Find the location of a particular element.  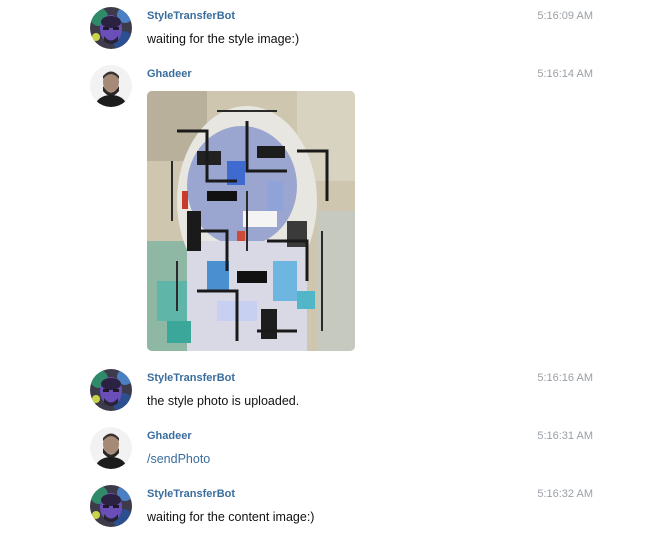

message-text: waiting for the style image:) is located at coordinates (223, 39).